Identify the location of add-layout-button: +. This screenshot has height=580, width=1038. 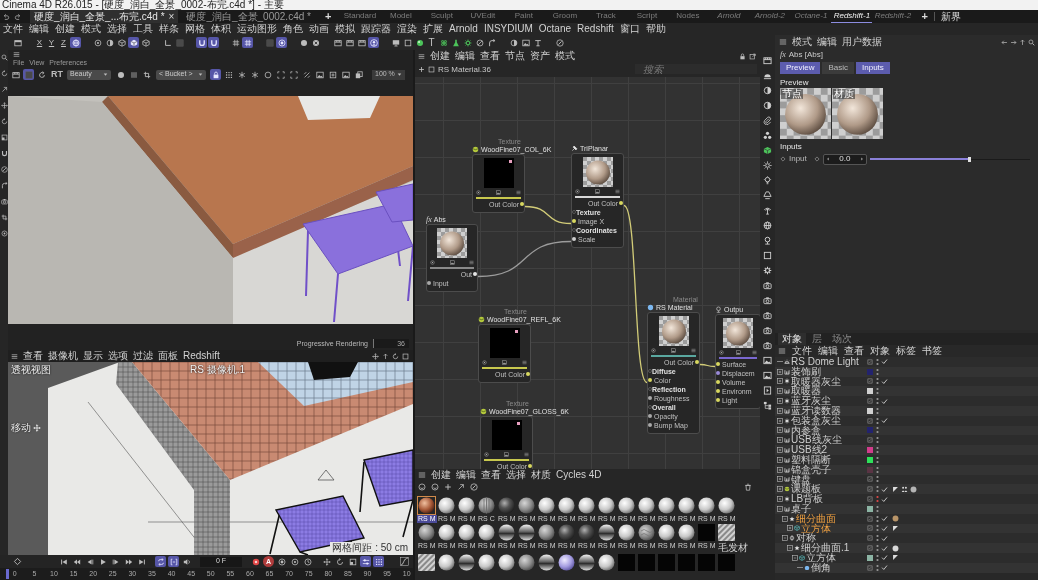
(924, 16).